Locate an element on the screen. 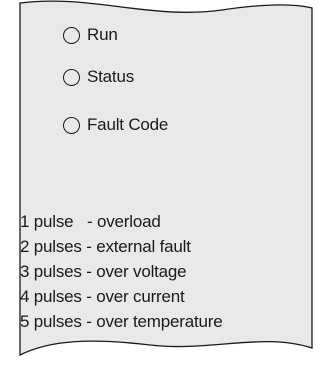 The width and height of the screenshot is (326, 365). indicator-label-run: Run is located at coordinates (102, 34).